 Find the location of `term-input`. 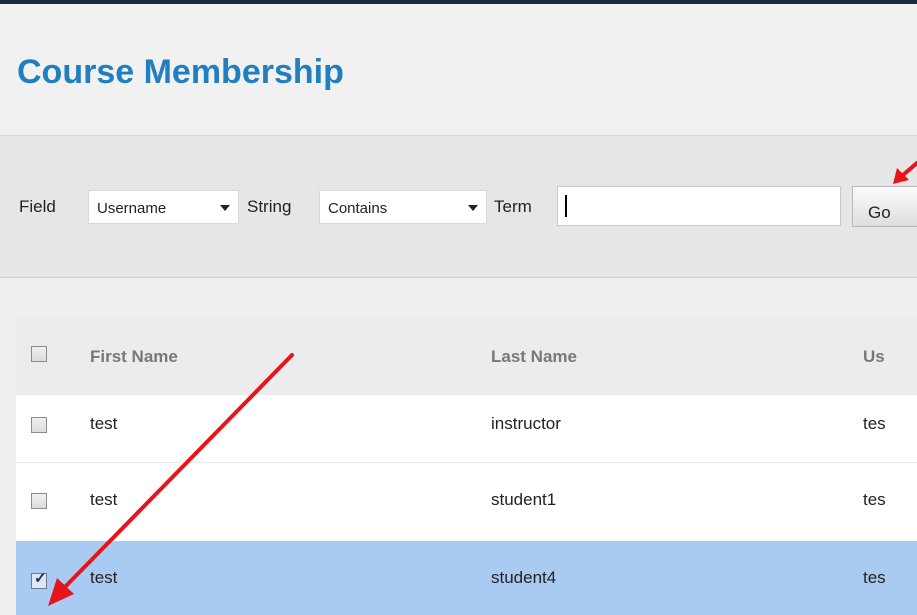

term-input is located at coordinates (699, 206).